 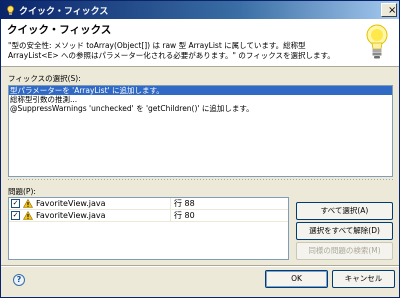 I want to click on deselect-all-button: 選択をすべて解除(D), so click(x=344, y=231).